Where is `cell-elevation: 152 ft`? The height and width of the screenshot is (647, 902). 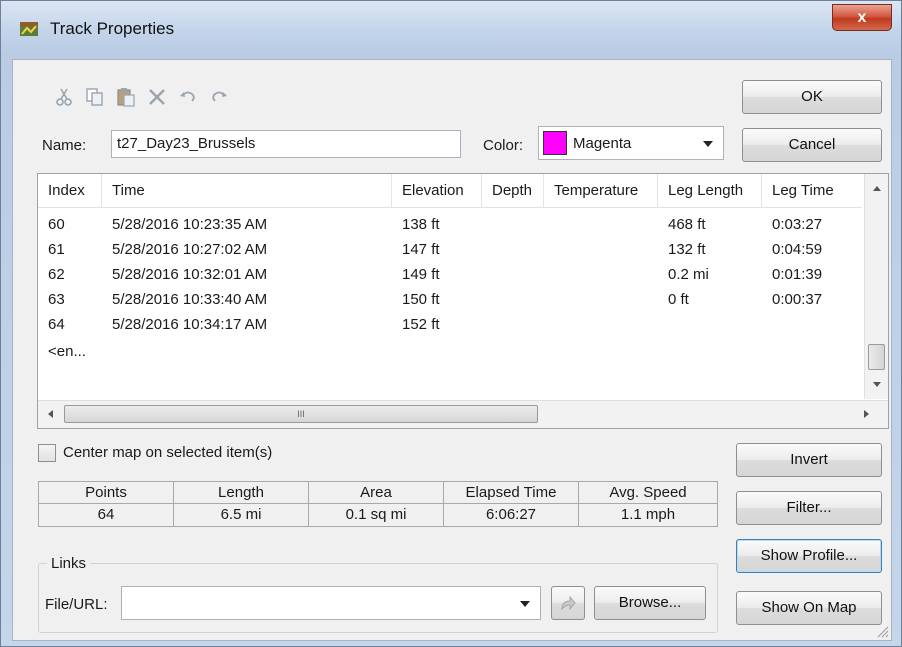
cell-elevation: 152 ft is located at coordinates (421, 324).